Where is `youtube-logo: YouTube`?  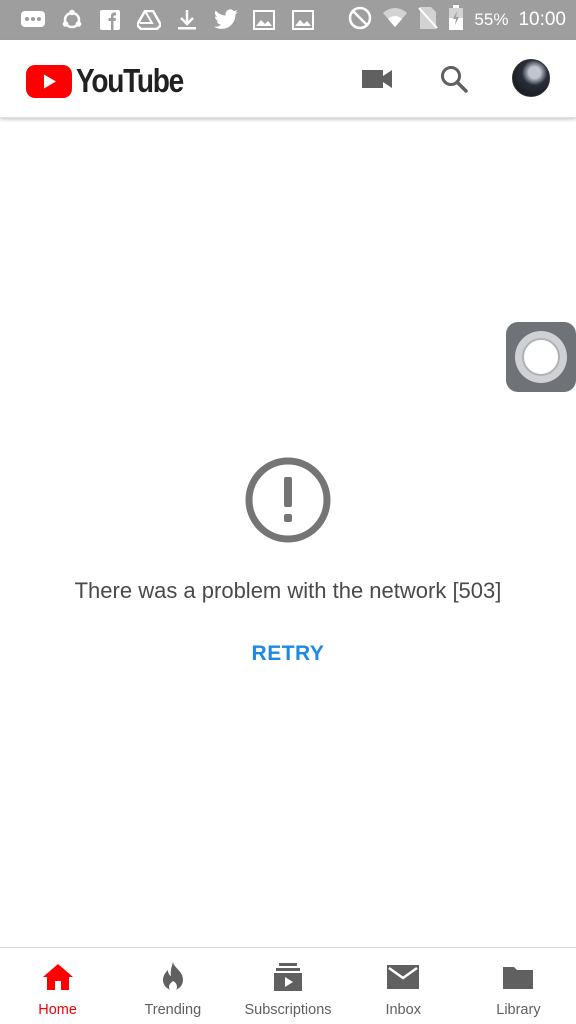 youtube-logo: YouTube is located at coordinates (114, 81).